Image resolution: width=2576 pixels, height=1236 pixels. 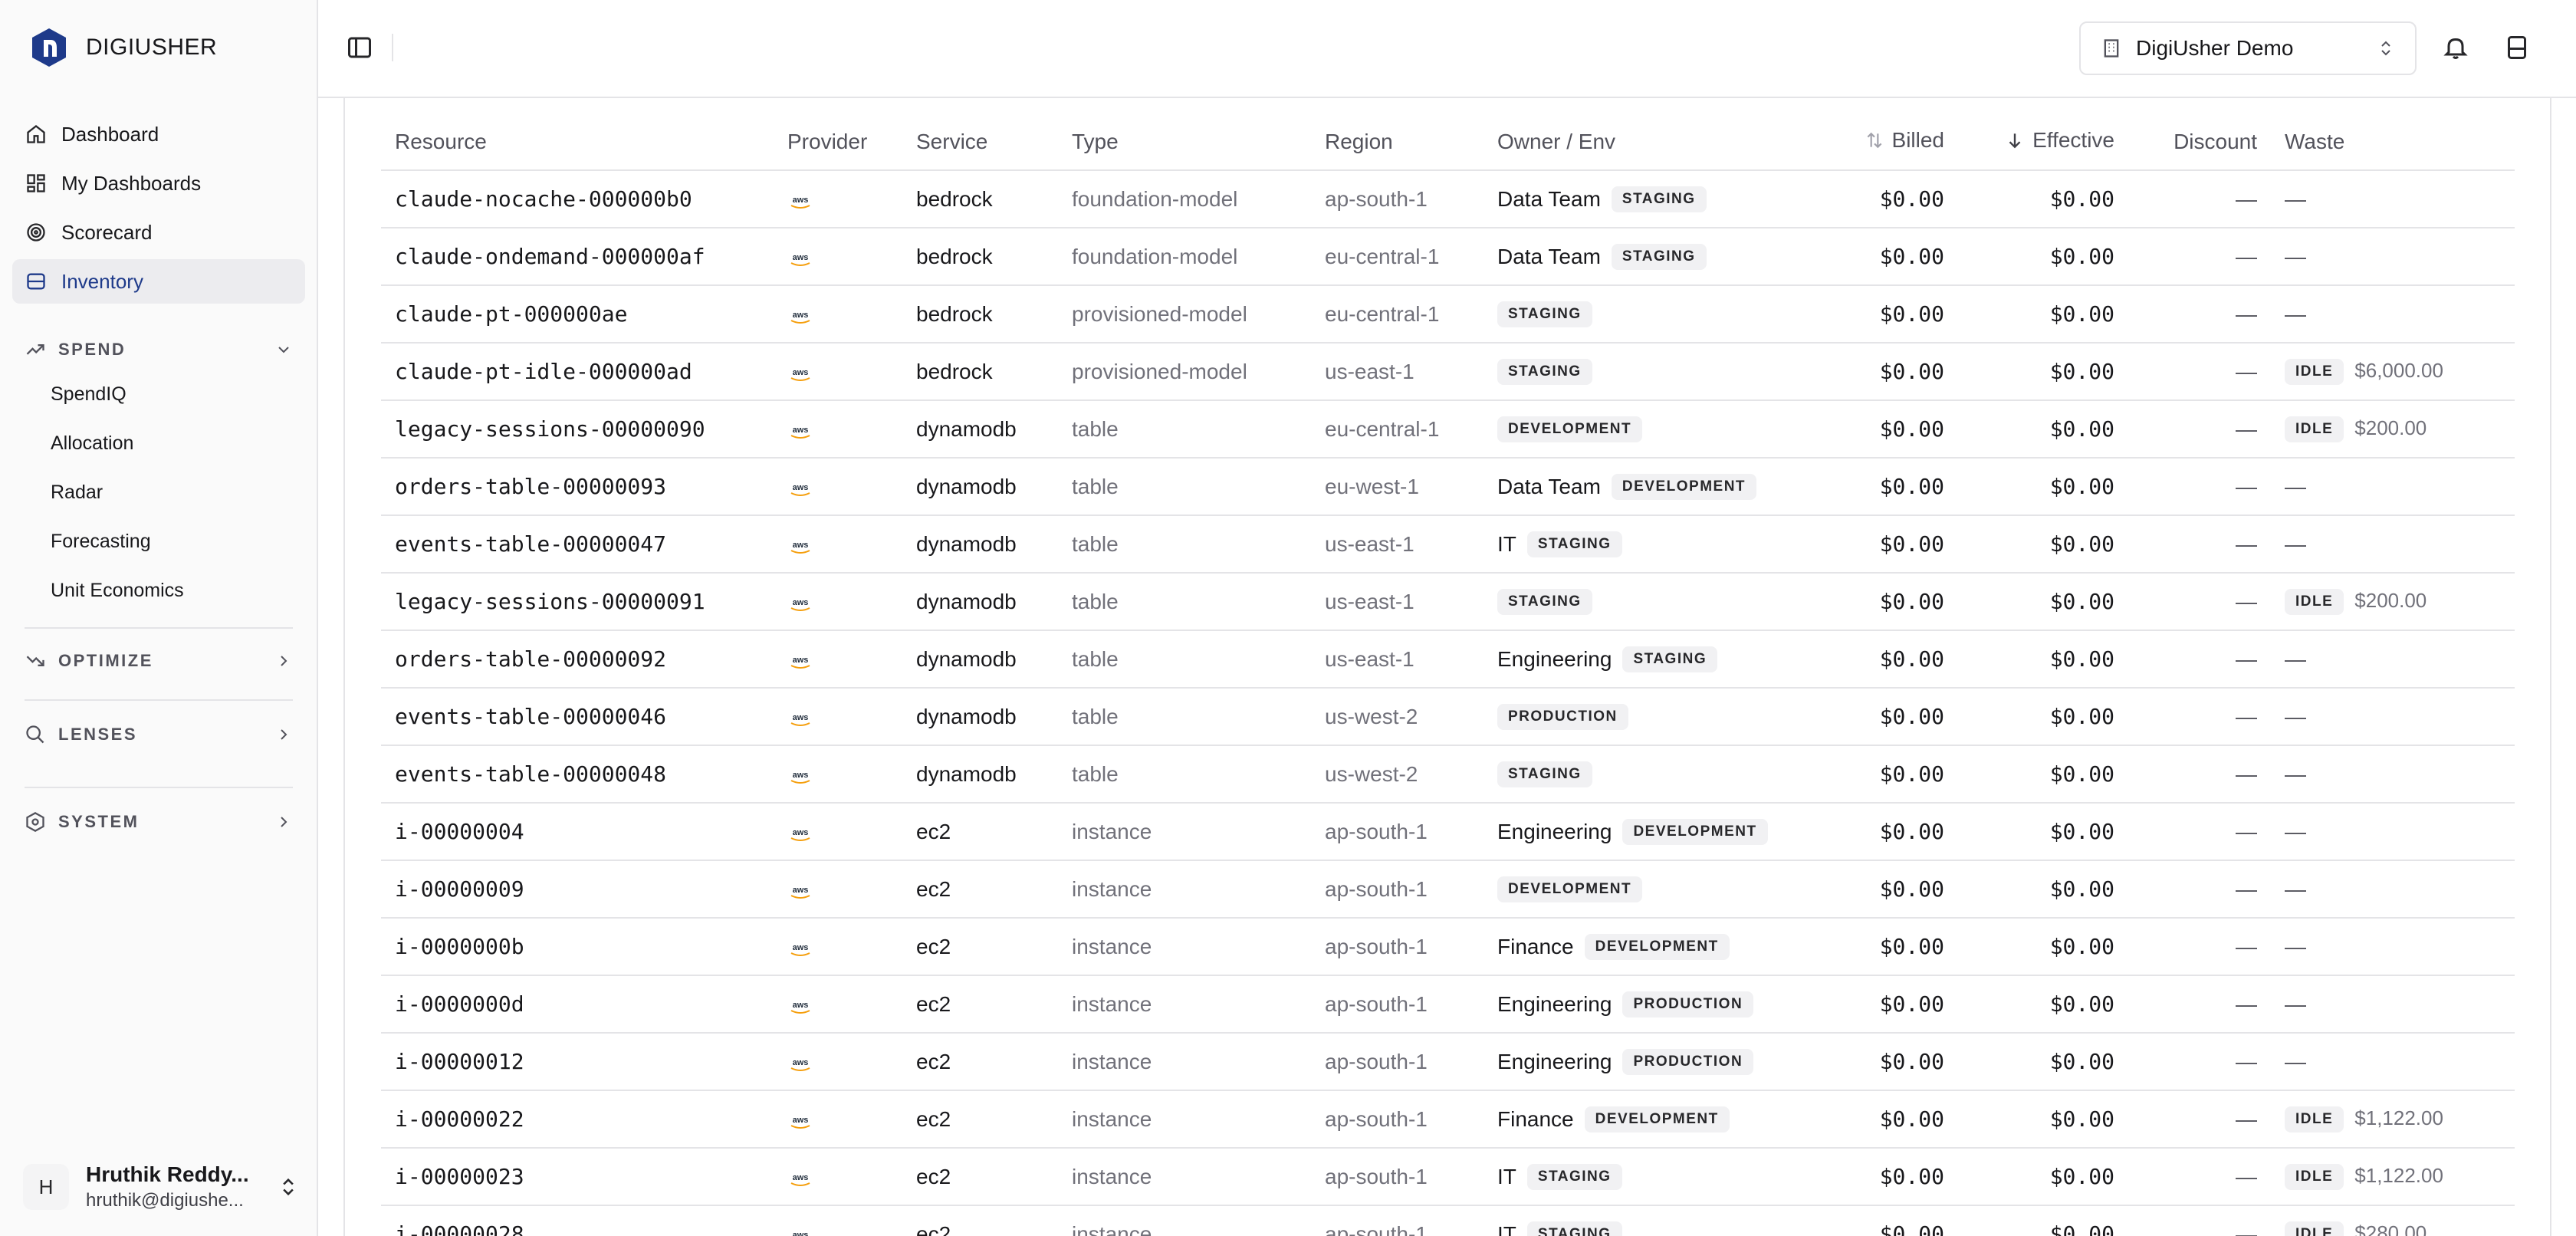 I want to click on column-header-owner-env: Owner / Env, so click(x=1647, y=142).